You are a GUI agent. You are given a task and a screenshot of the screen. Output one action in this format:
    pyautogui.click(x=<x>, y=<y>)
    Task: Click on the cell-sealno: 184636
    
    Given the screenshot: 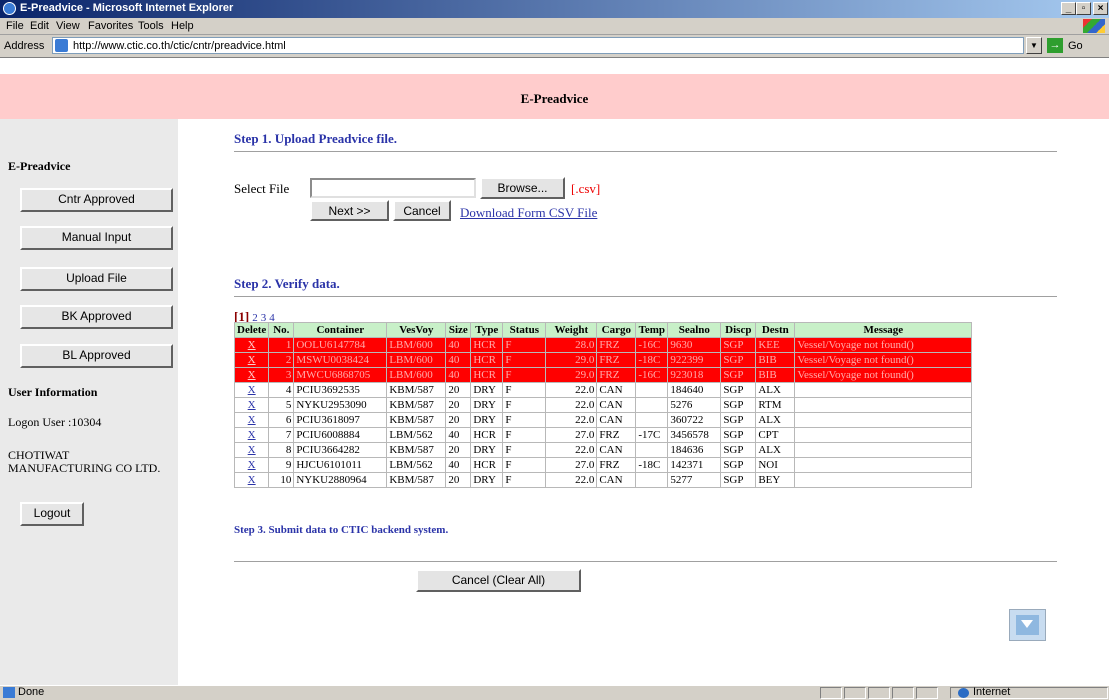 What is the action you would take?
    pyautogui.click(x=694, y=450)
    